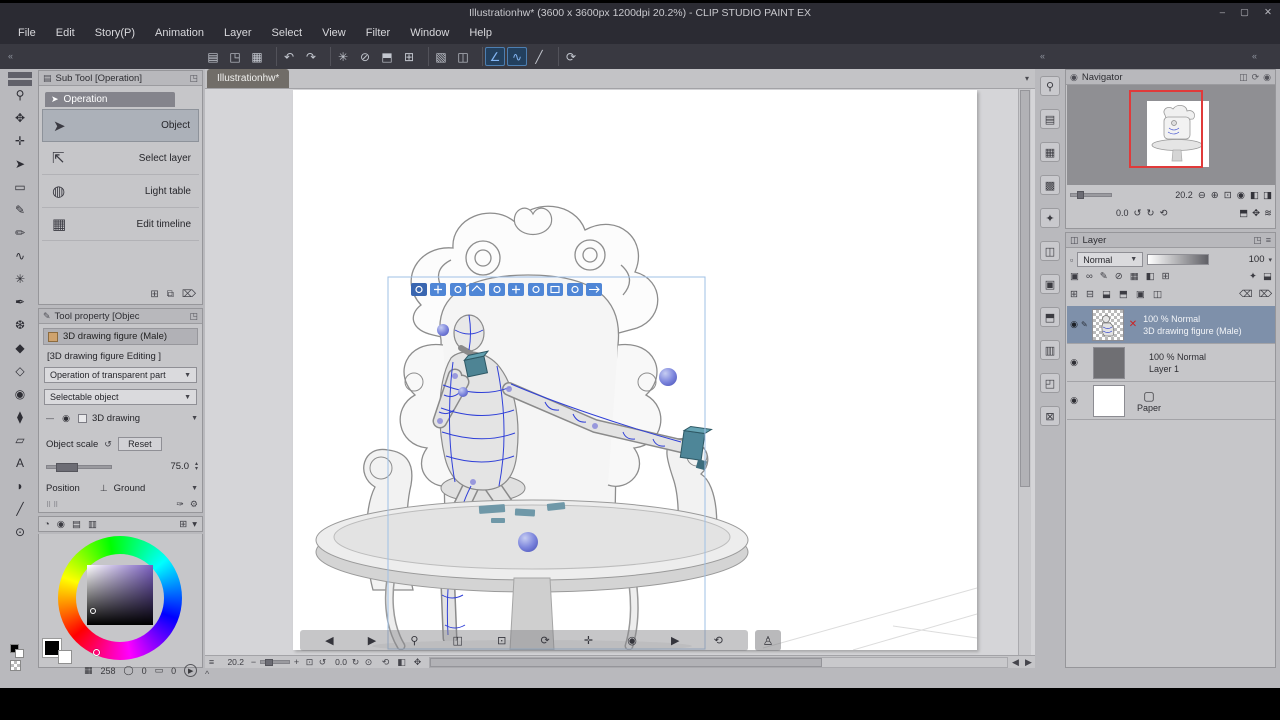 The width and height of the screenshot is (1280, 720). What do you see at coordinates (1091, 195) in the screenshot?
I see `navigator-zoom-slider` at bounding box center [1091, 195].